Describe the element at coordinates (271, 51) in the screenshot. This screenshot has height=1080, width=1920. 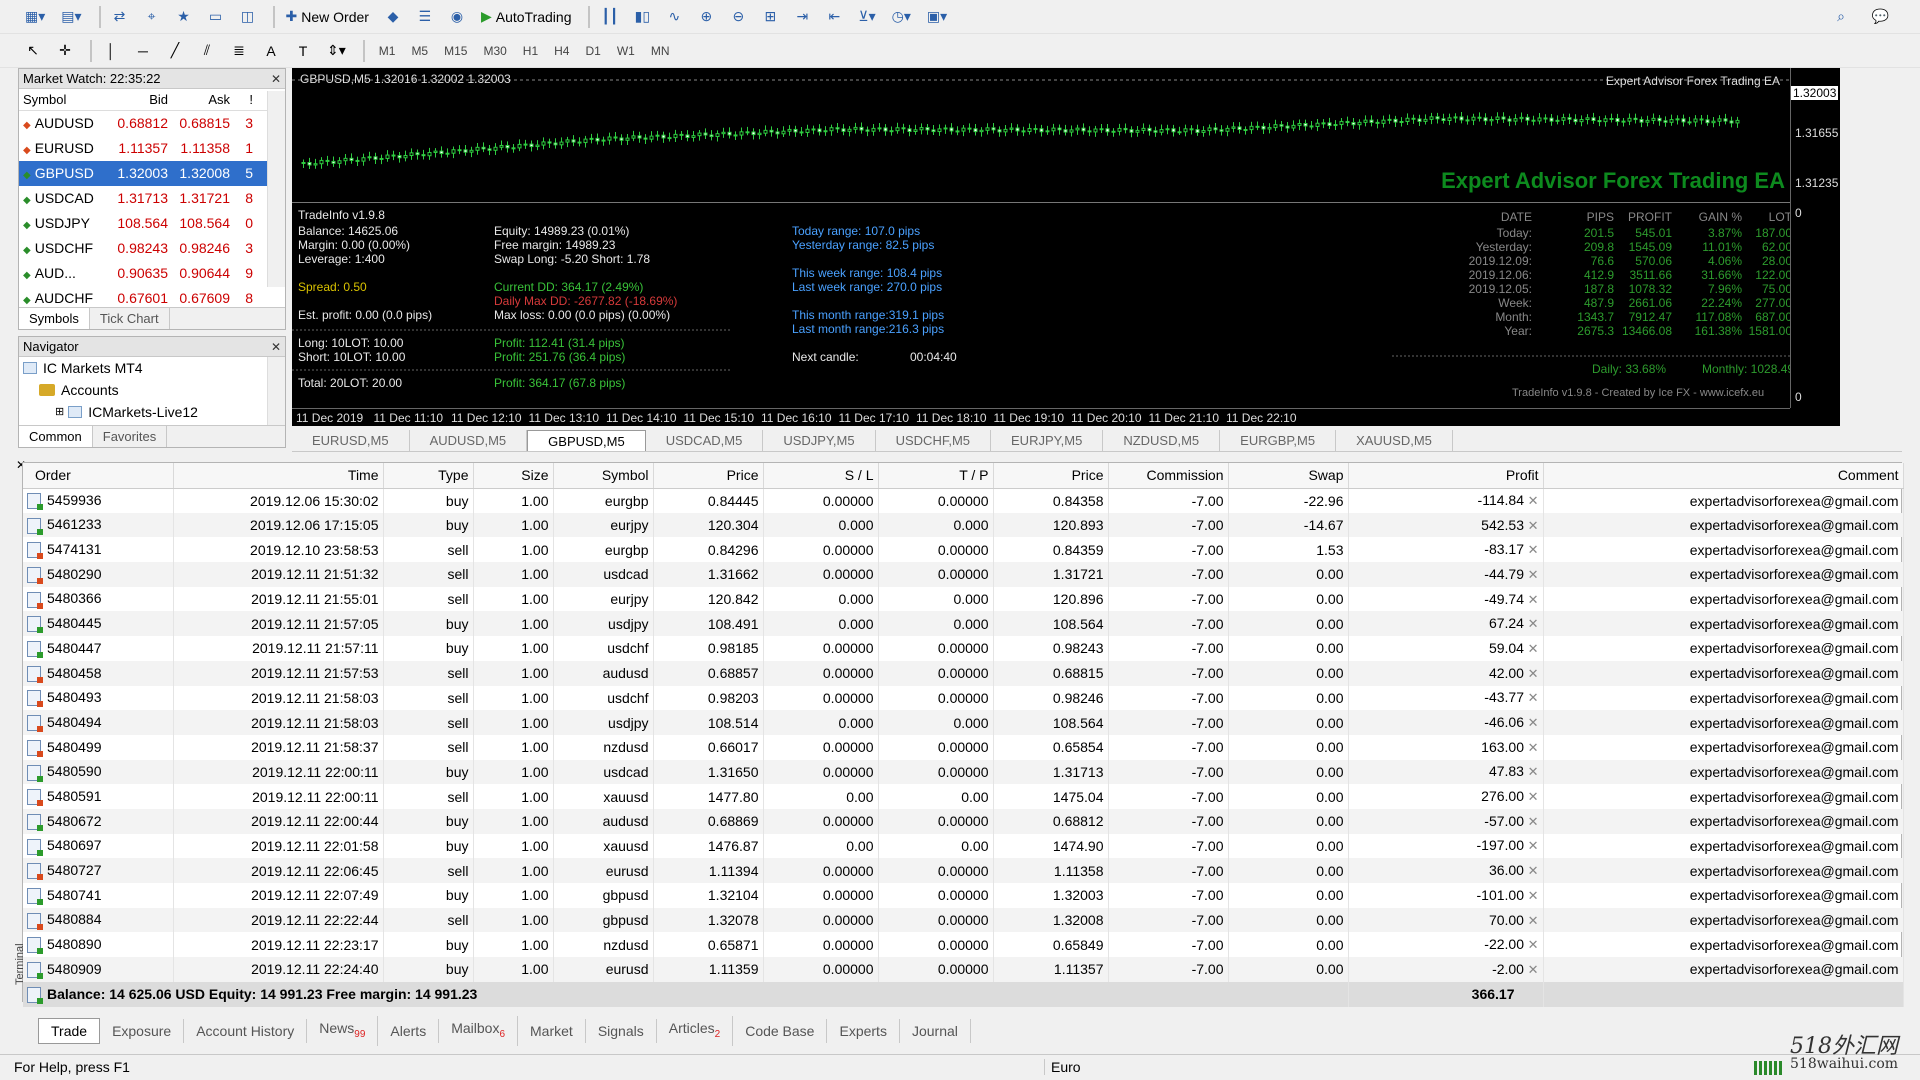
I see `text-tool-icon: A` at that location.